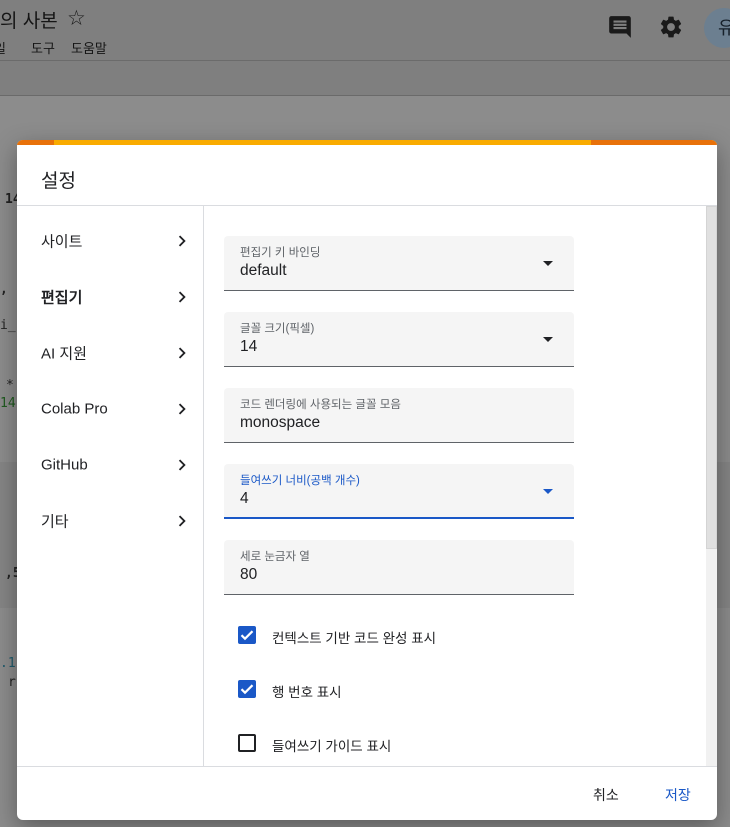 The height and width of the screenshot is (827, 730). I want to click on star-icon: ☆, so click(76, 18).